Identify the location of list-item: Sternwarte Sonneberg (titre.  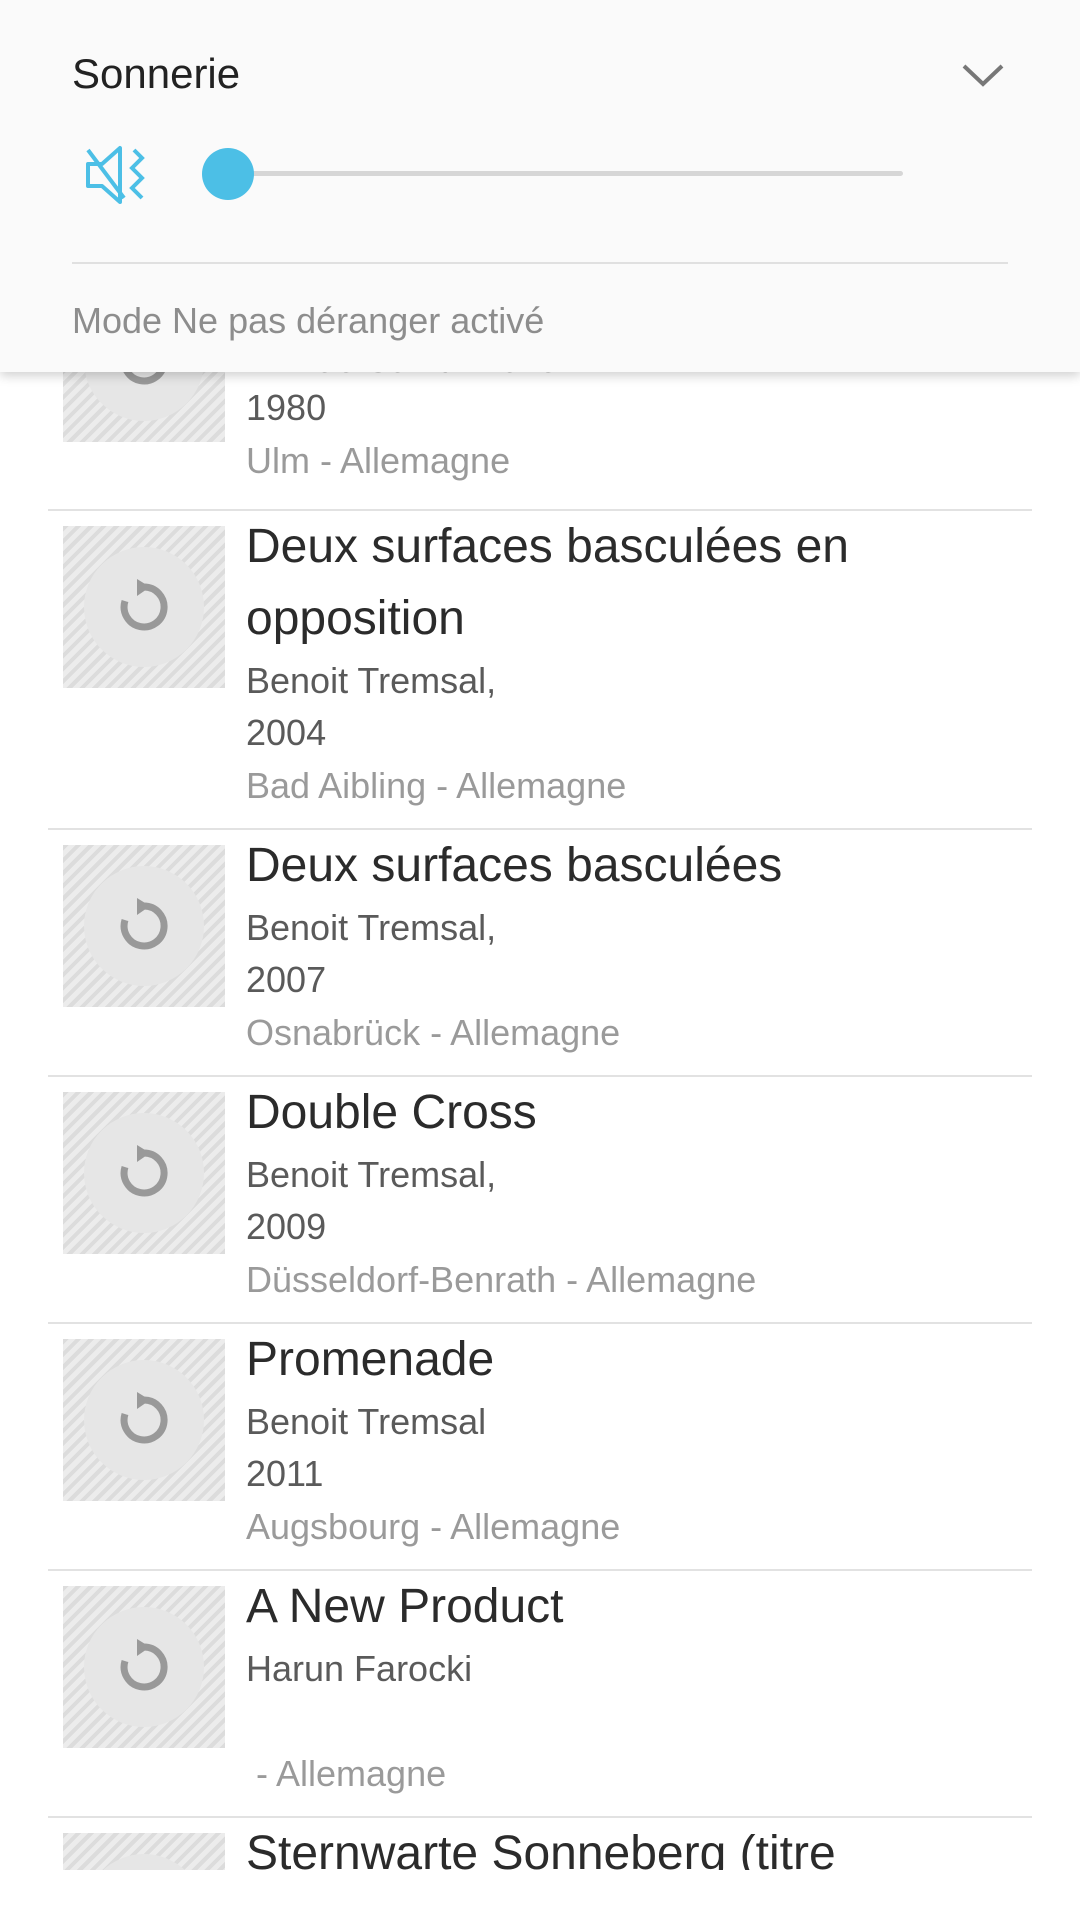
(540, 1844).